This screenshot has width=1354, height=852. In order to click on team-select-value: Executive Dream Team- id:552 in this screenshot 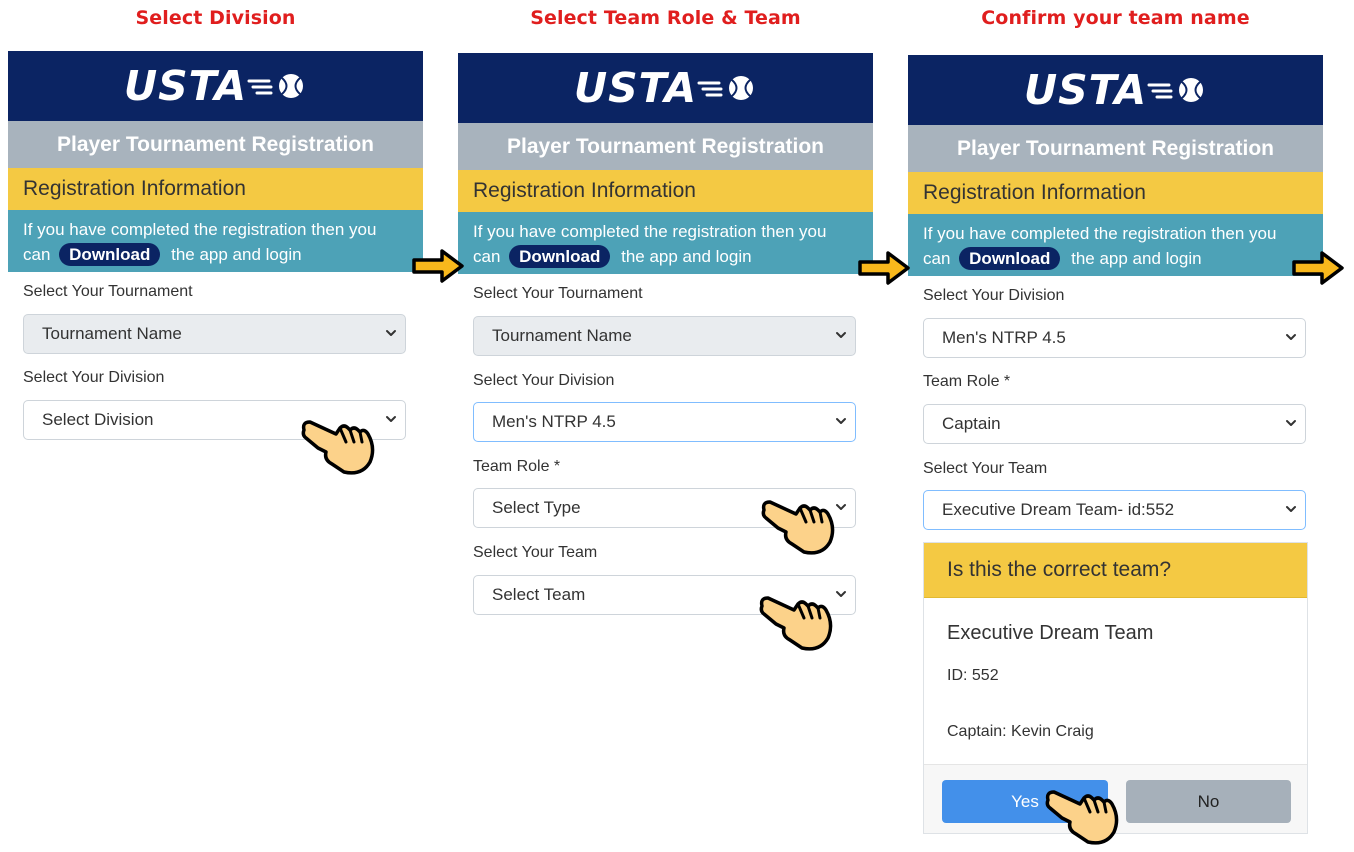, I will do `click(1058, 509)`.